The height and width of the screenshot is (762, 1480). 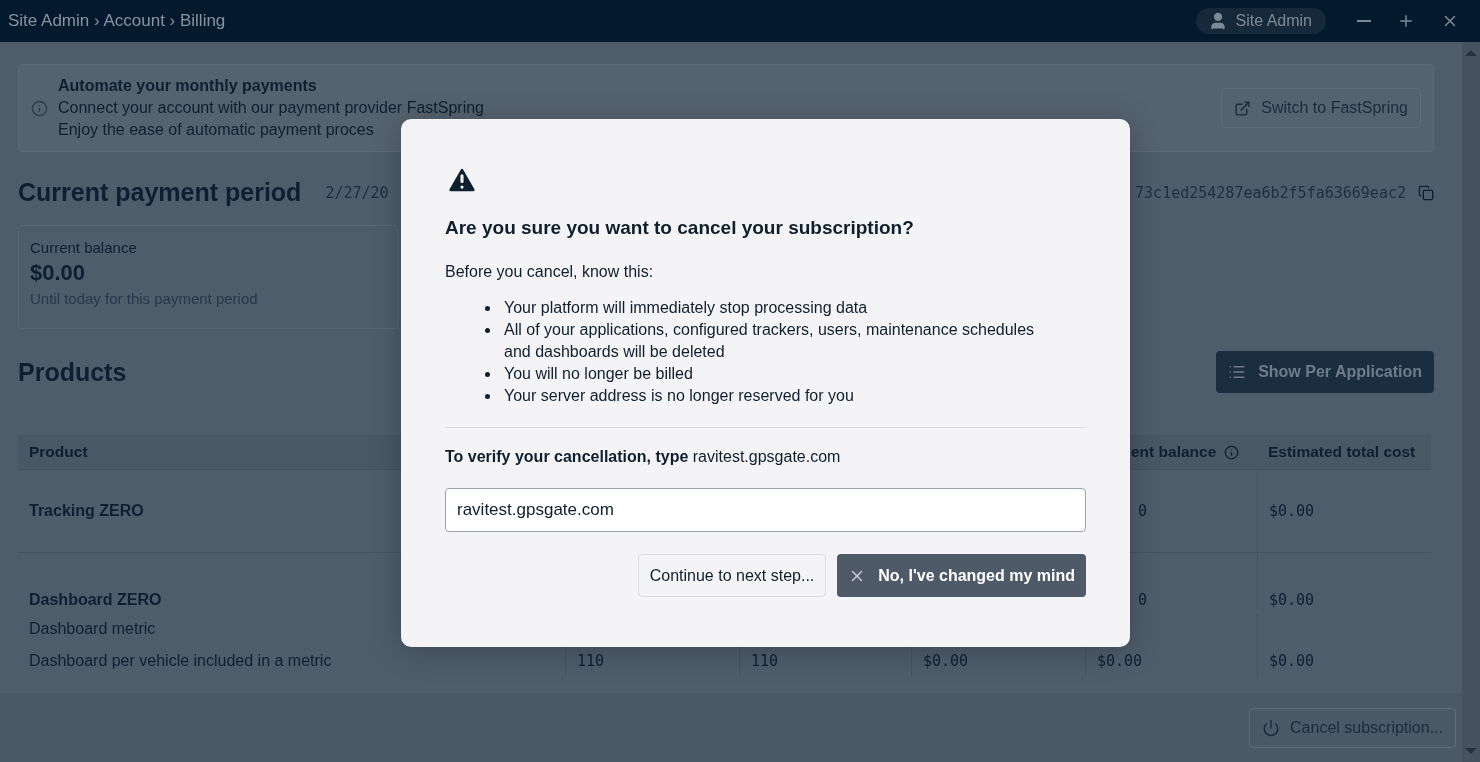 What do you see at coordinates (1426, 192) in the screenshot?
I see `copy-icon` at bounding box center [1426, 192].